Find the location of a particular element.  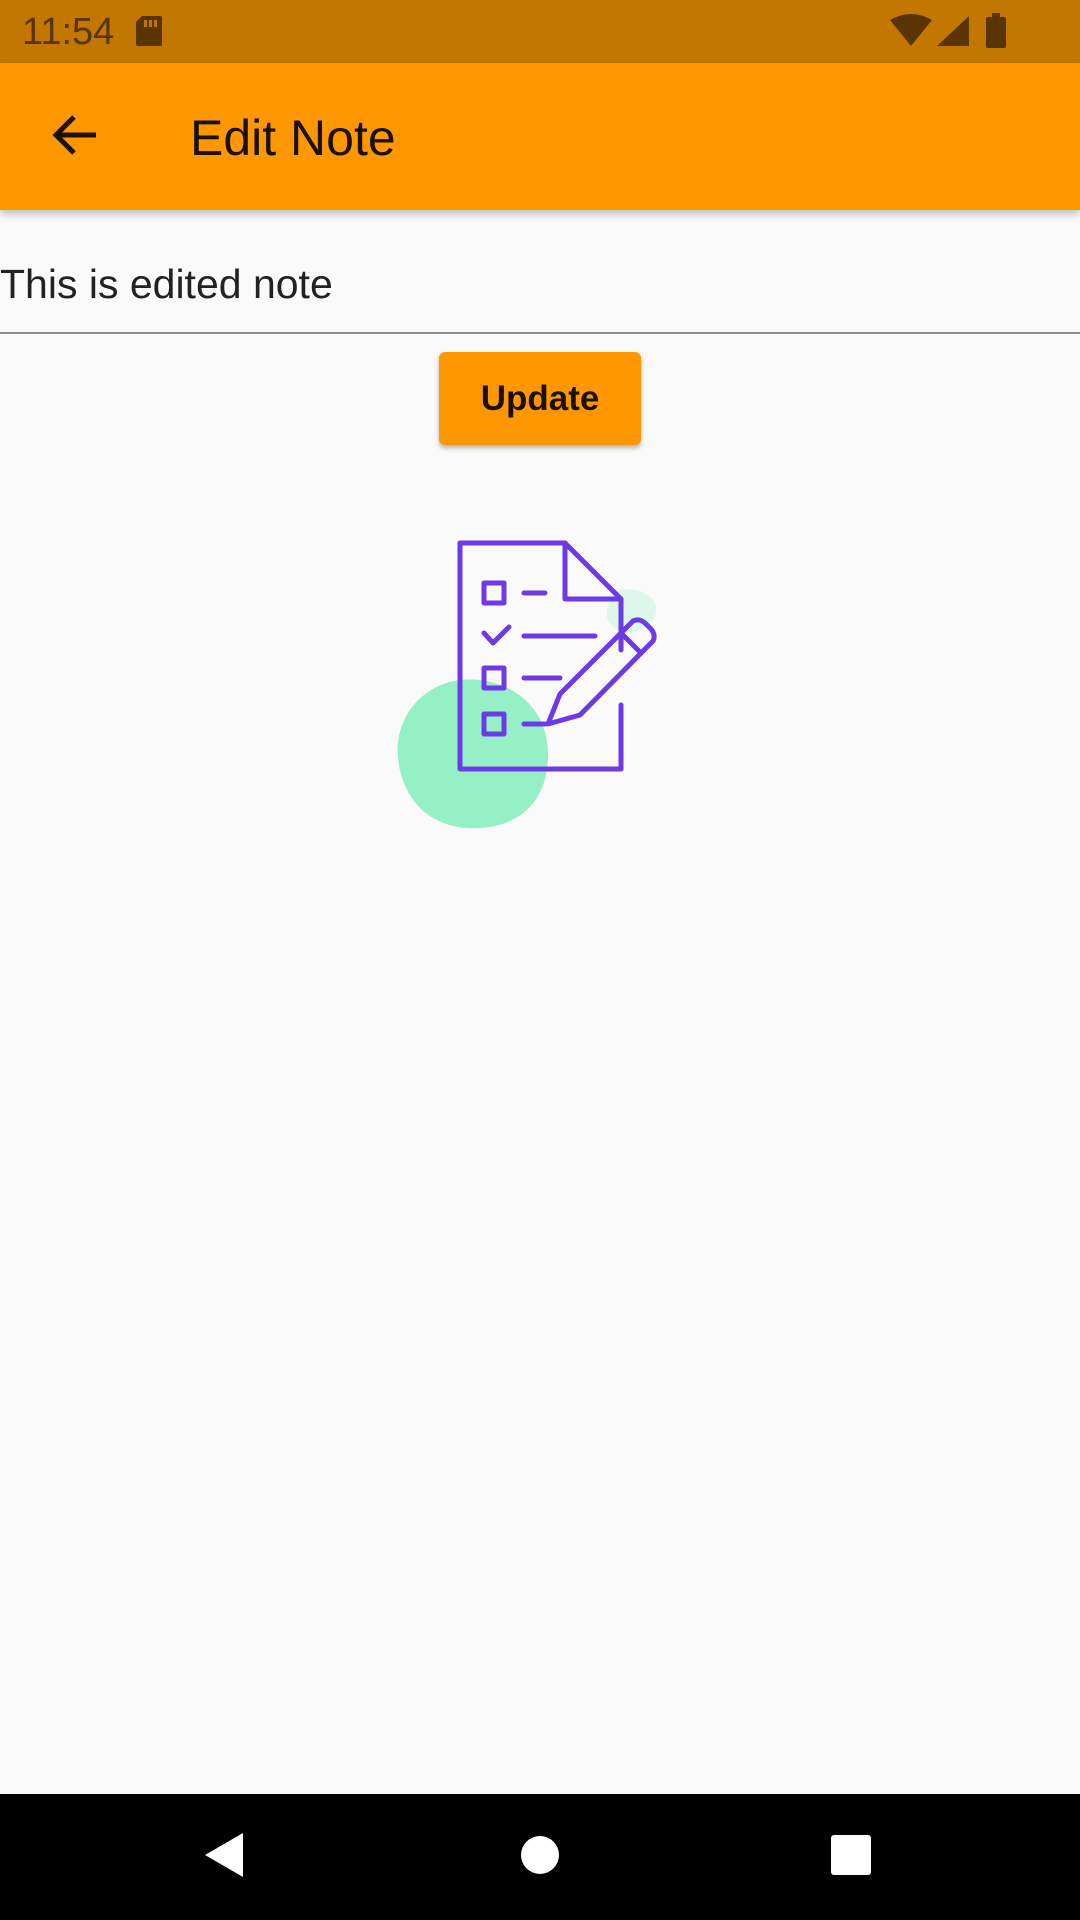

system-nav-bar is located at coordinates (540, 1857).